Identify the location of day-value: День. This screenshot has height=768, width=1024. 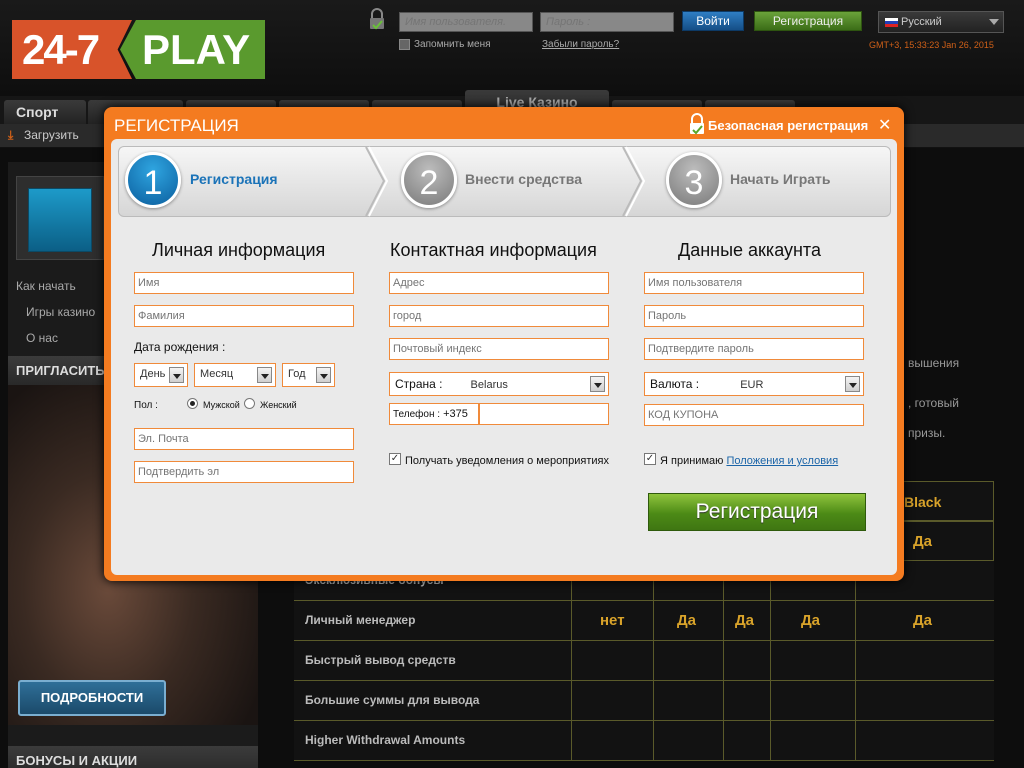
(153, 374).